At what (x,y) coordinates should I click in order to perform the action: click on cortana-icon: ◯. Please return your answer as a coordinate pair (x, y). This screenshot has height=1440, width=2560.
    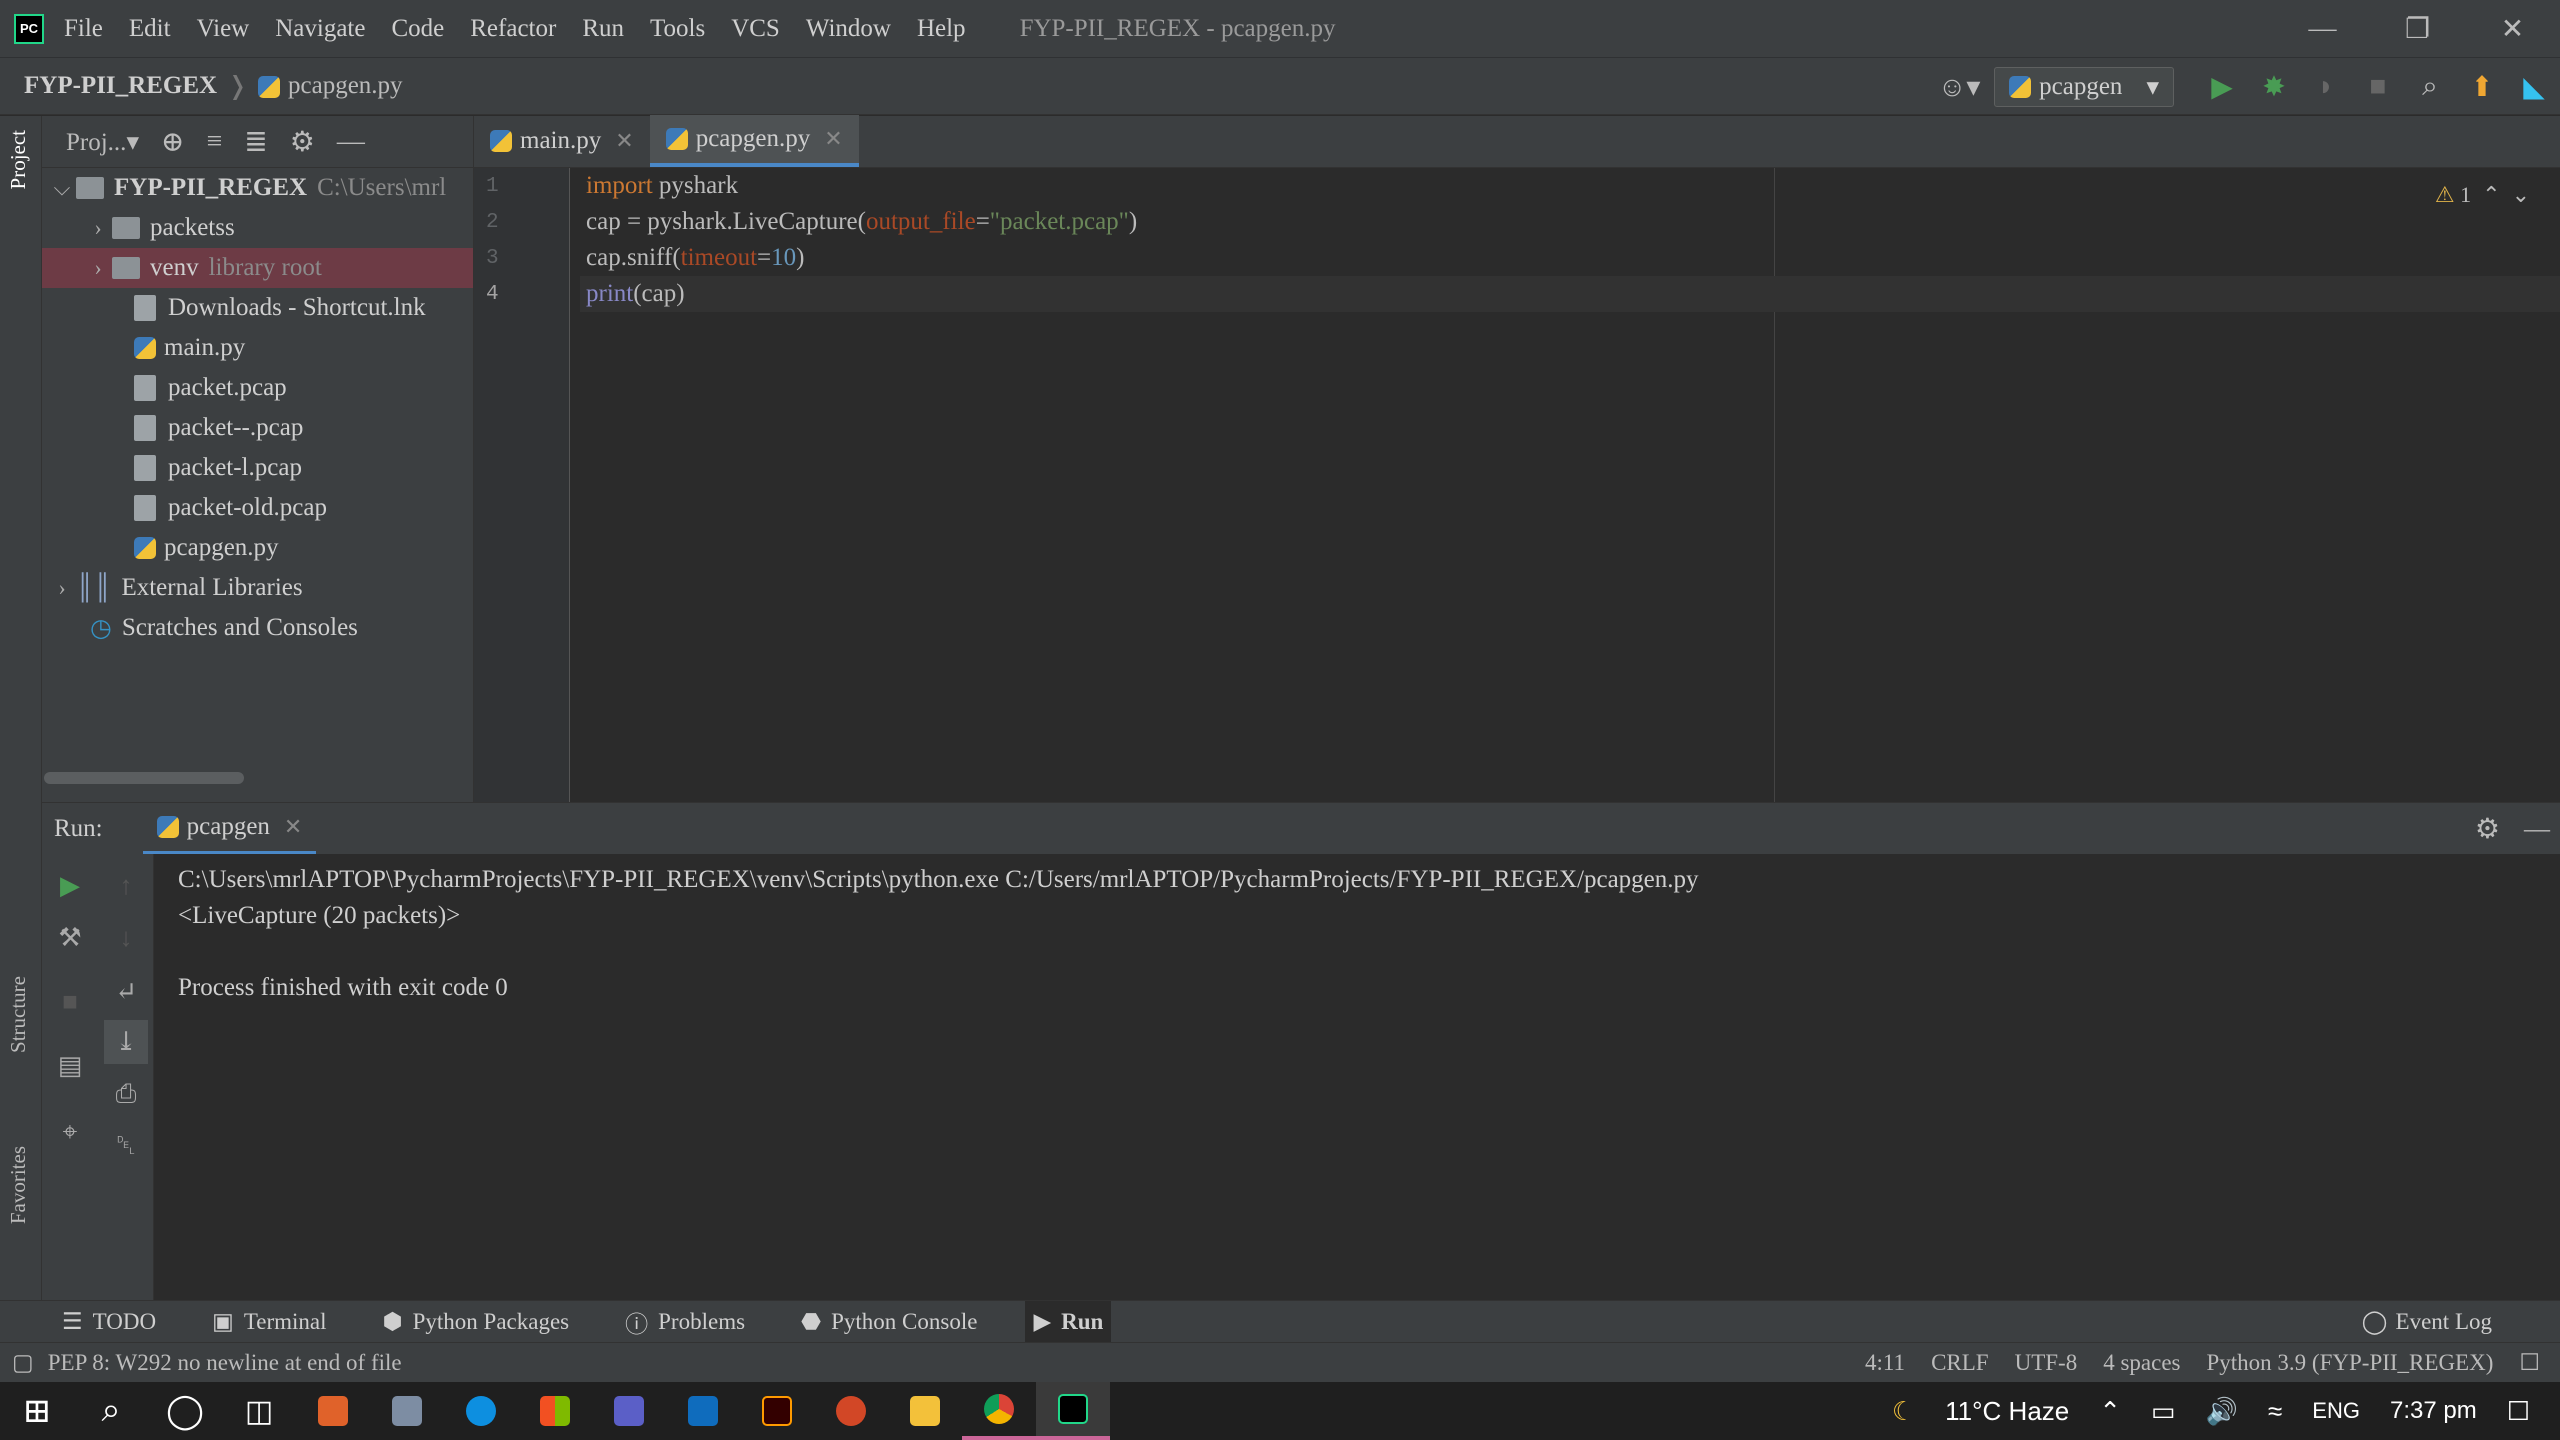
    Looking at the image, I should click on (185, 1411).